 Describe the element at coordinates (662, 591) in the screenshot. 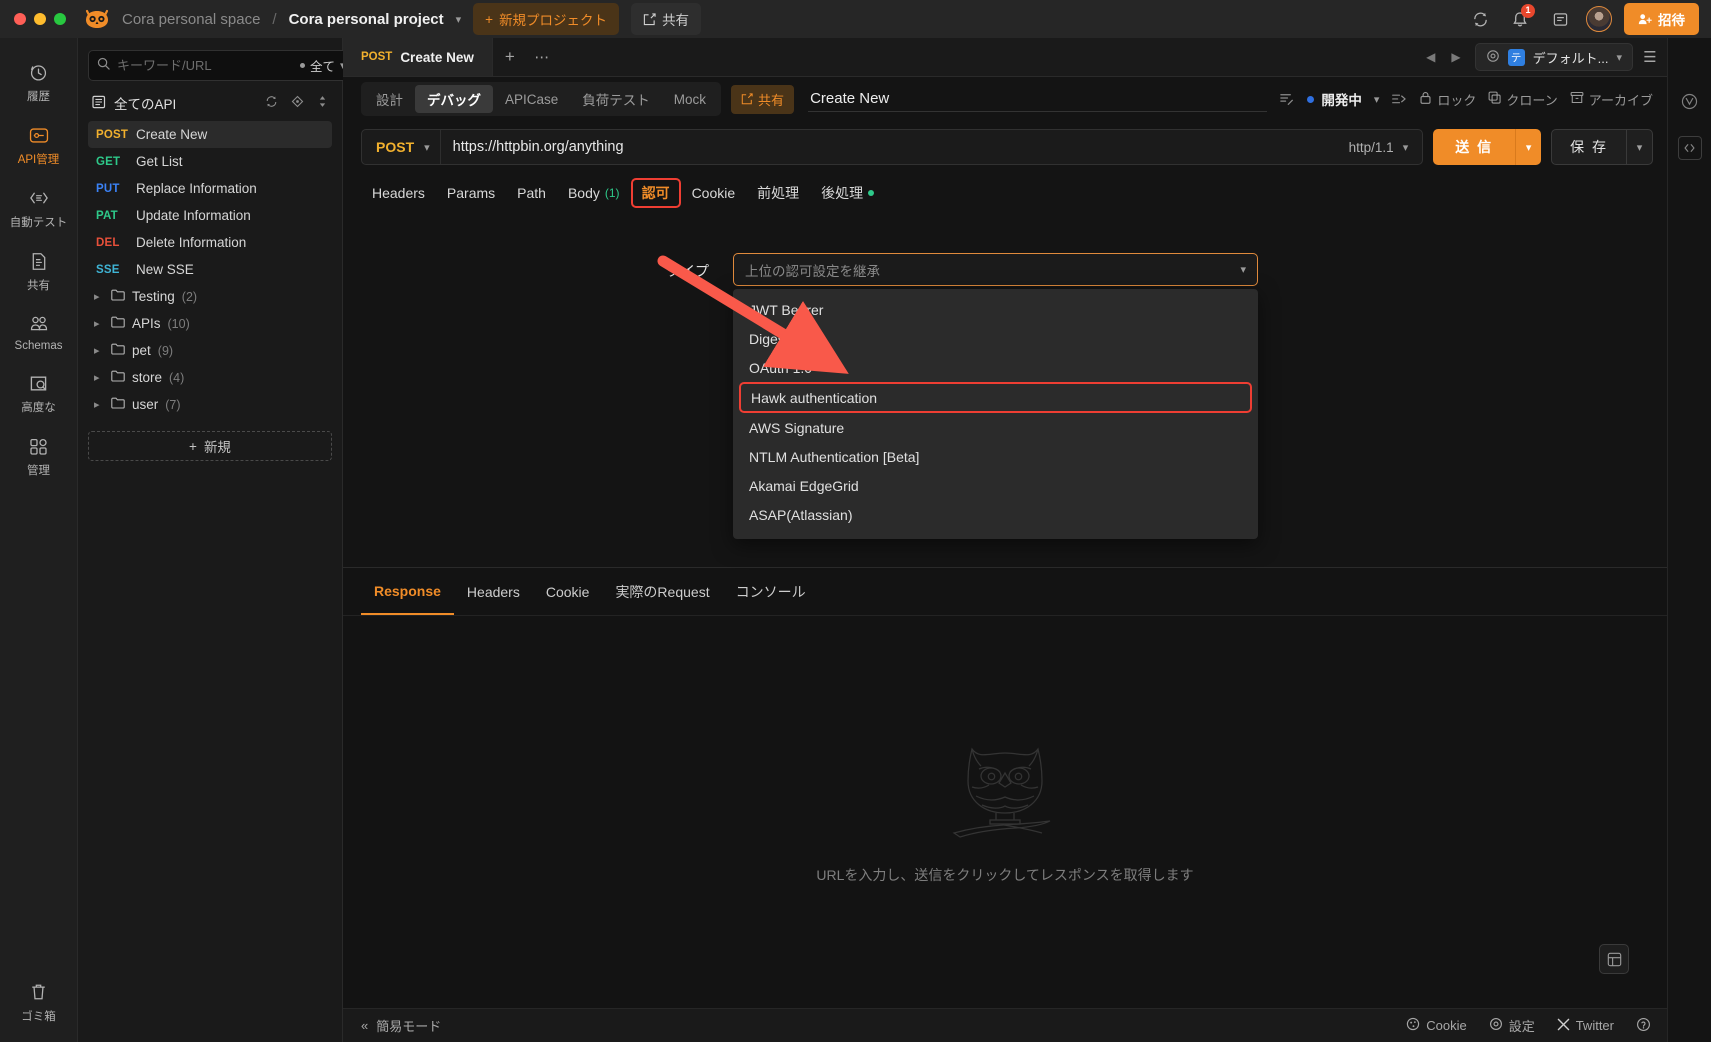

I see `response-tab-actual-request: 実際のRequest` at that location.